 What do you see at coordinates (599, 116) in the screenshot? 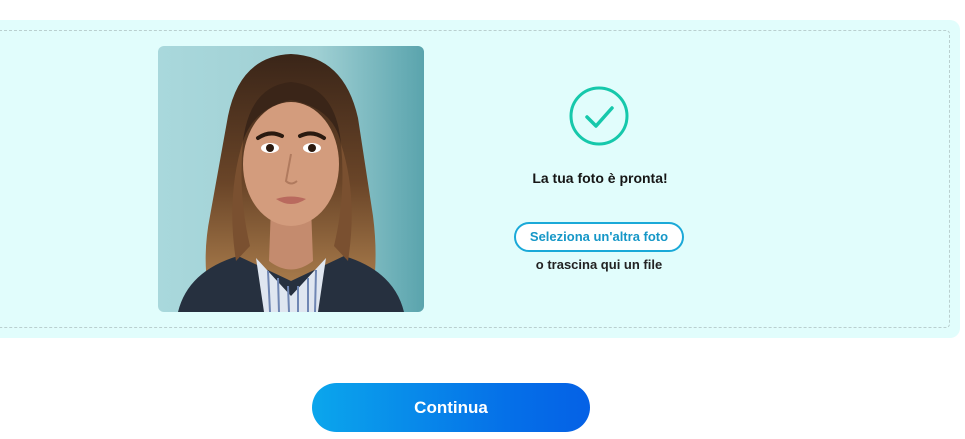
I see `check-circle-icon` at bounding box center [599, 116].